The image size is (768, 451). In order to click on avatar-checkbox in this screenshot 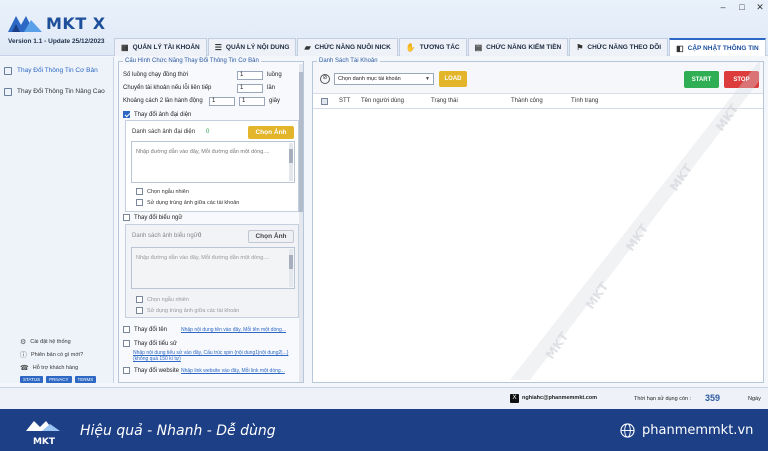, I will do `click(126, 114)`.